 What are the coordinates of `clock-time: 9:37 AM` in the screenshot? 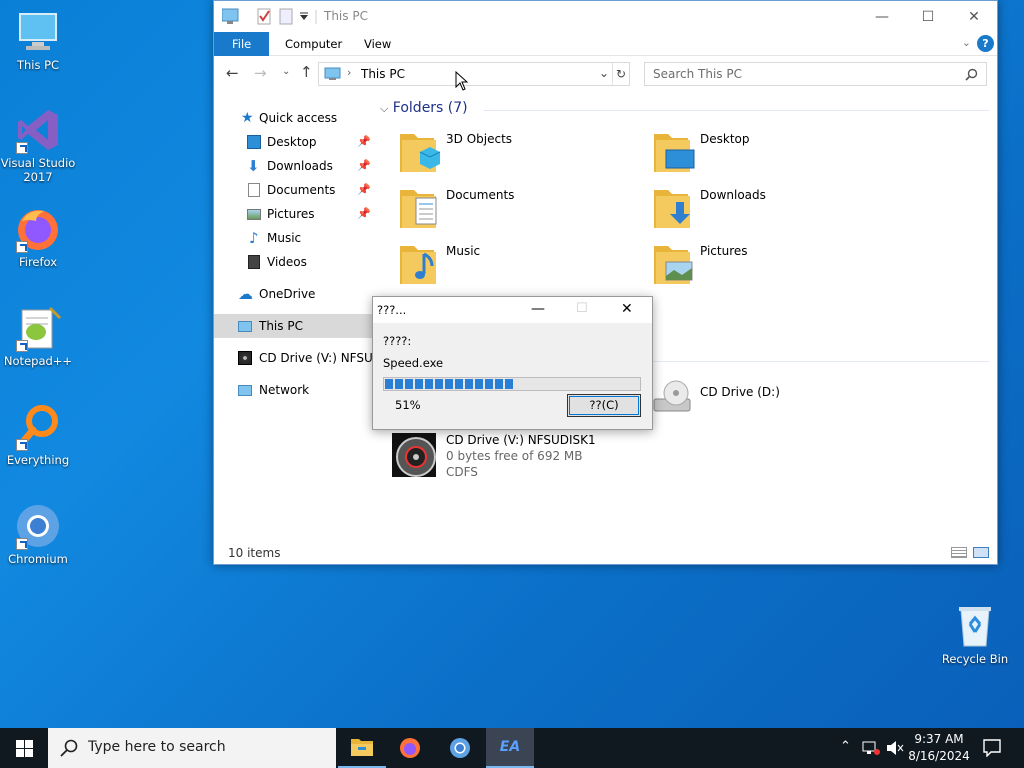 It's located at (939, 739).